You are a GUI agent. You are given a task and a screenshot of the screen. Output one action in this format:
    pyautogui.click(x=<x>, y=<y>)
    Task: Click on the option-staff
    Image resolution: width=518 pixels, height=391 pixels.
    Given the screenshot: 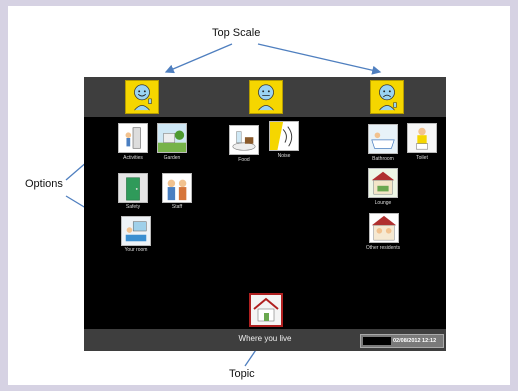 What is the action you would take?
    pyautogui.click(x=177, y=188)
    